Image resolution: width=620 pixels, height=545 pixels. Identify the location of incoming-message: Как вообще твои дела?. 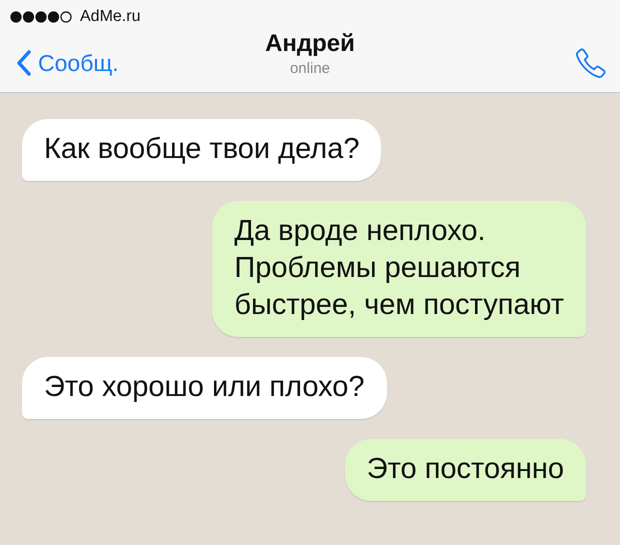
(202, 150).